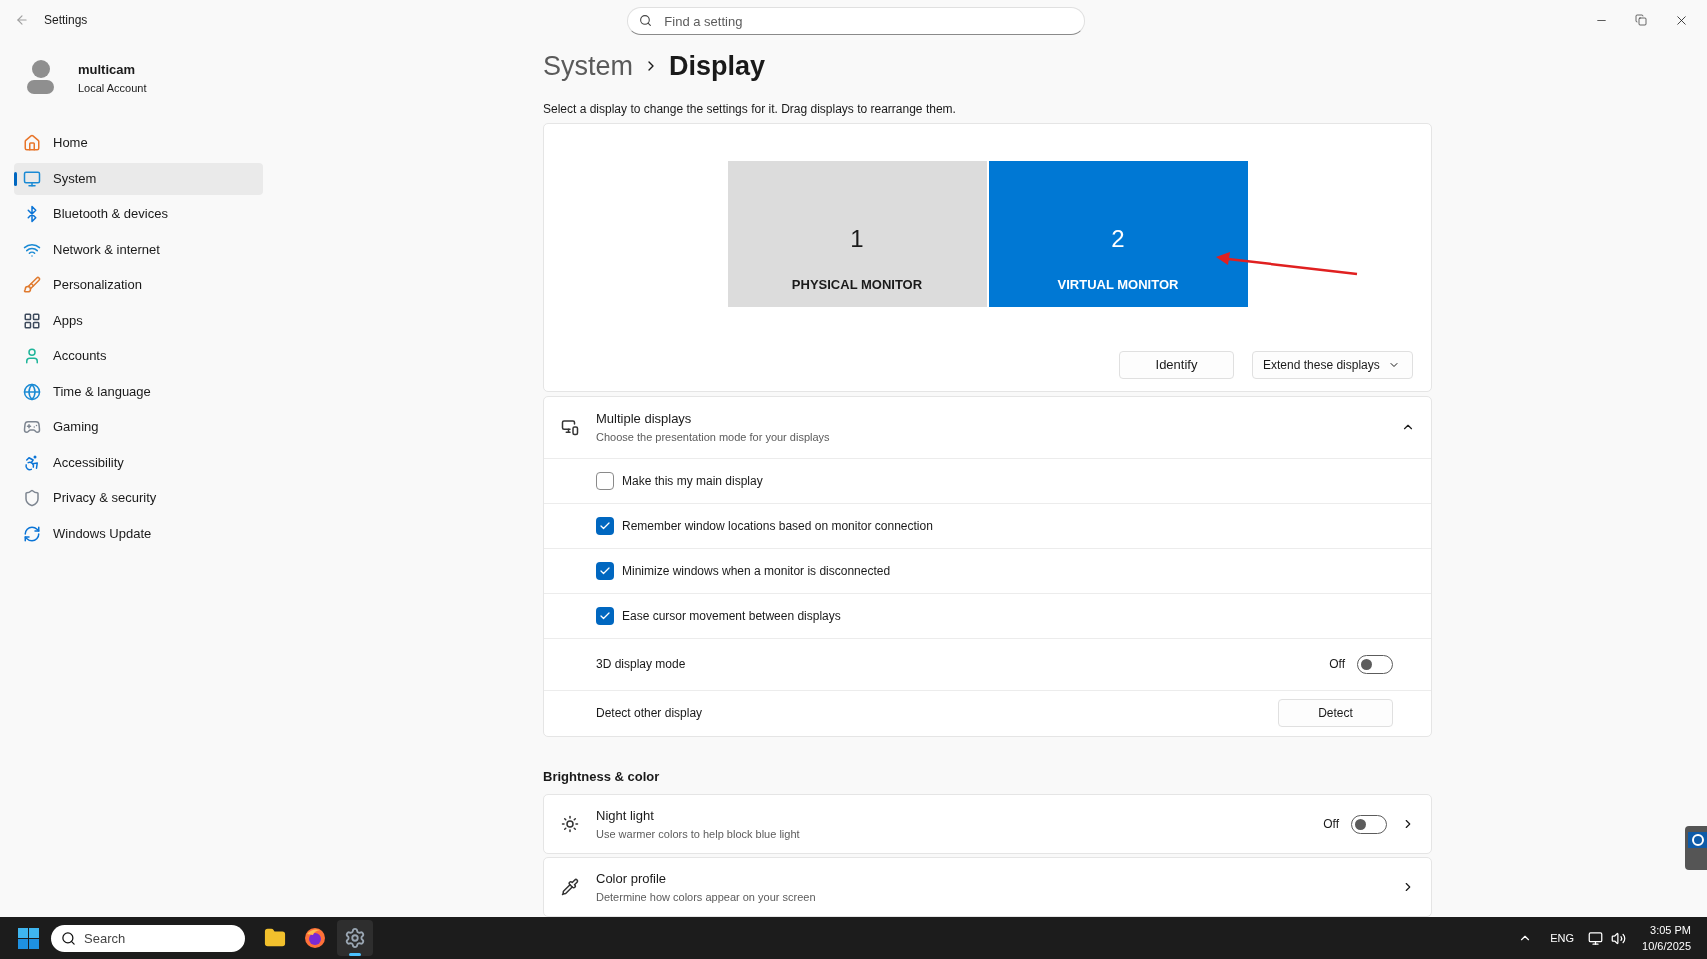  What do you see at coordinates (570, 824) in the screenshot?
I see `sun-icon` at bounding box center [570, 824].